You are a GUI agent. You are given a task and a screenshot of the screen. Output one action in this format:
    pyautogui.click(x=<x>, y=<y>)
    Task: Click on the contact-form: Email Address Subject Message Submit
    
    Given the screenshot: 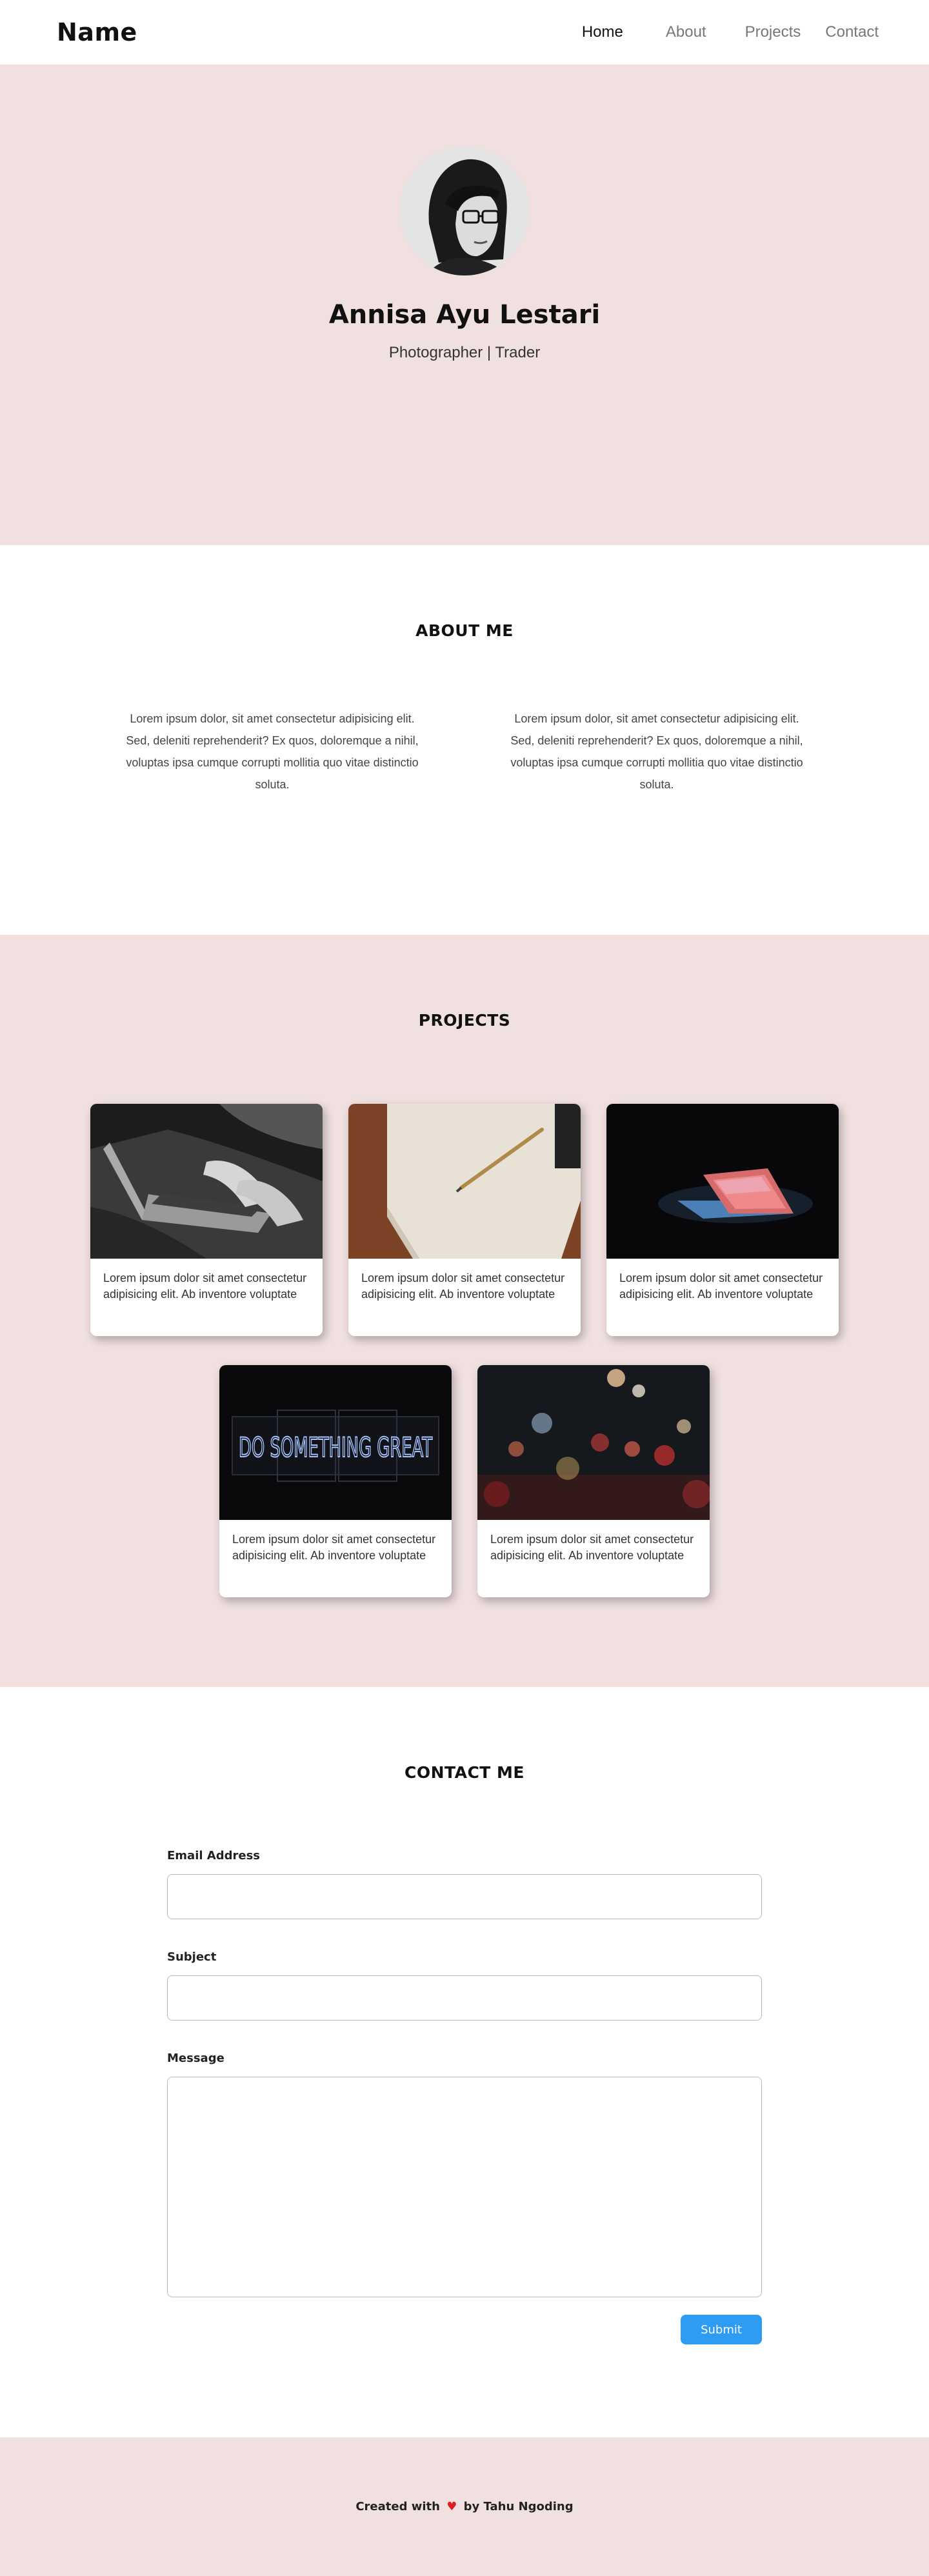 What is the action you would take?
    pyautogui.click(x=464, y=2096)
    